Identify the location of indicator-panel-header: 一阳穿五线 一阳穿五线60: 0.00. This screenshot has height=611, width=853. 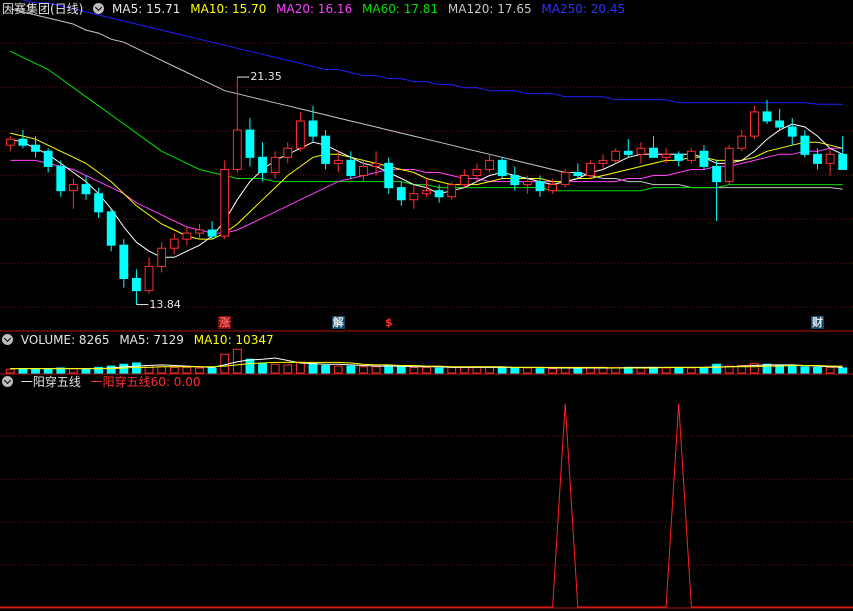
(104, 382).